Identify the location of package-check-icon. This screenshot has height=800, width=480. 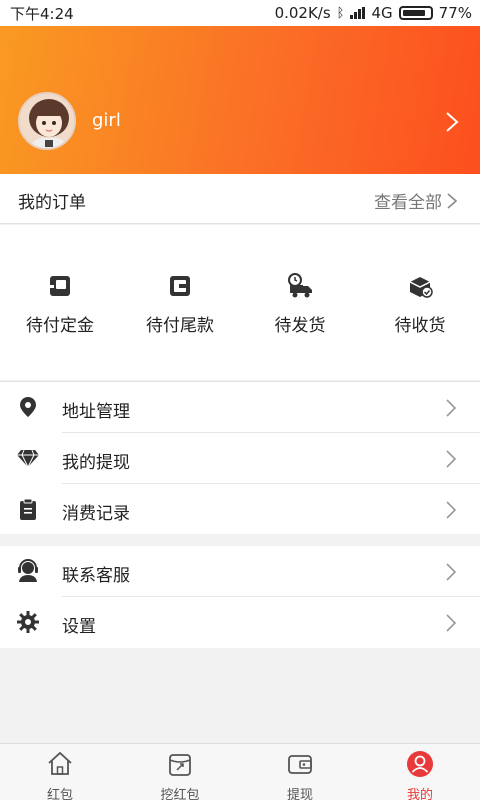
(421, 287).